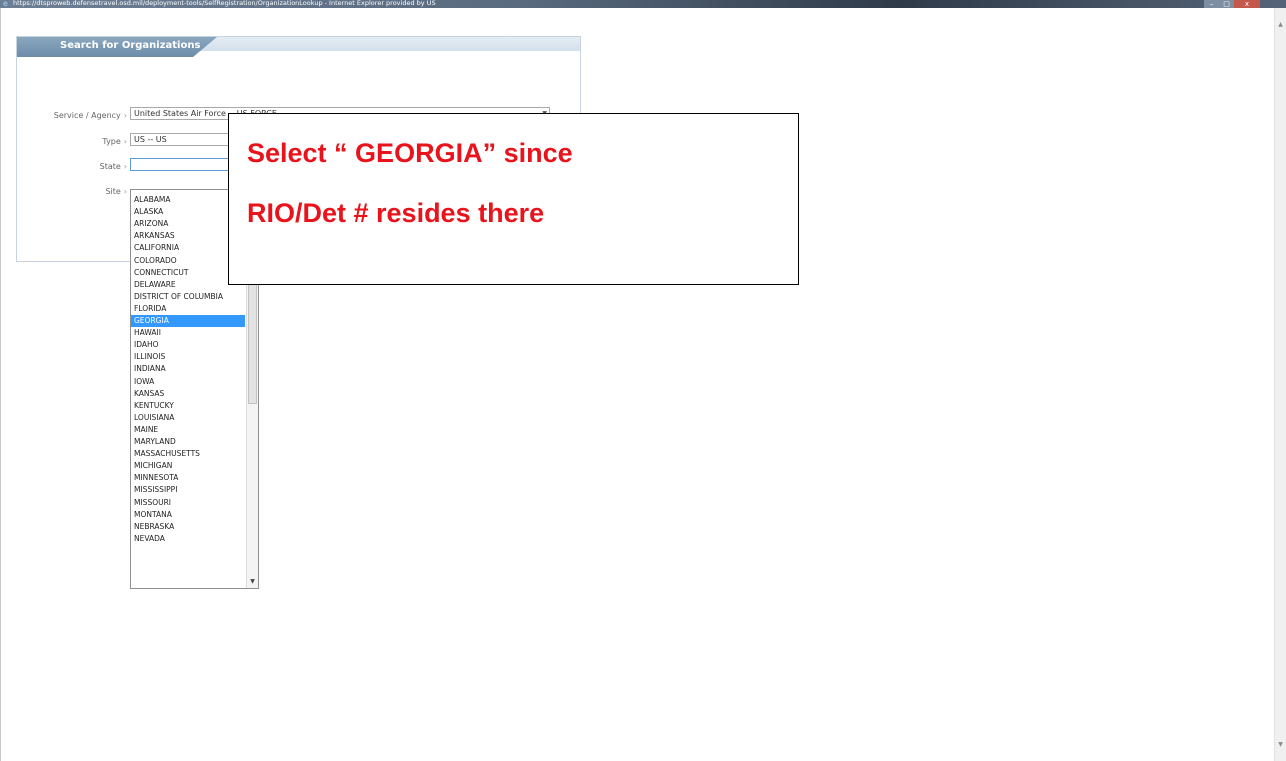  Describe the element at coordinates (110, 166) in the screenshot. I see `state-label-text: State` at that location.